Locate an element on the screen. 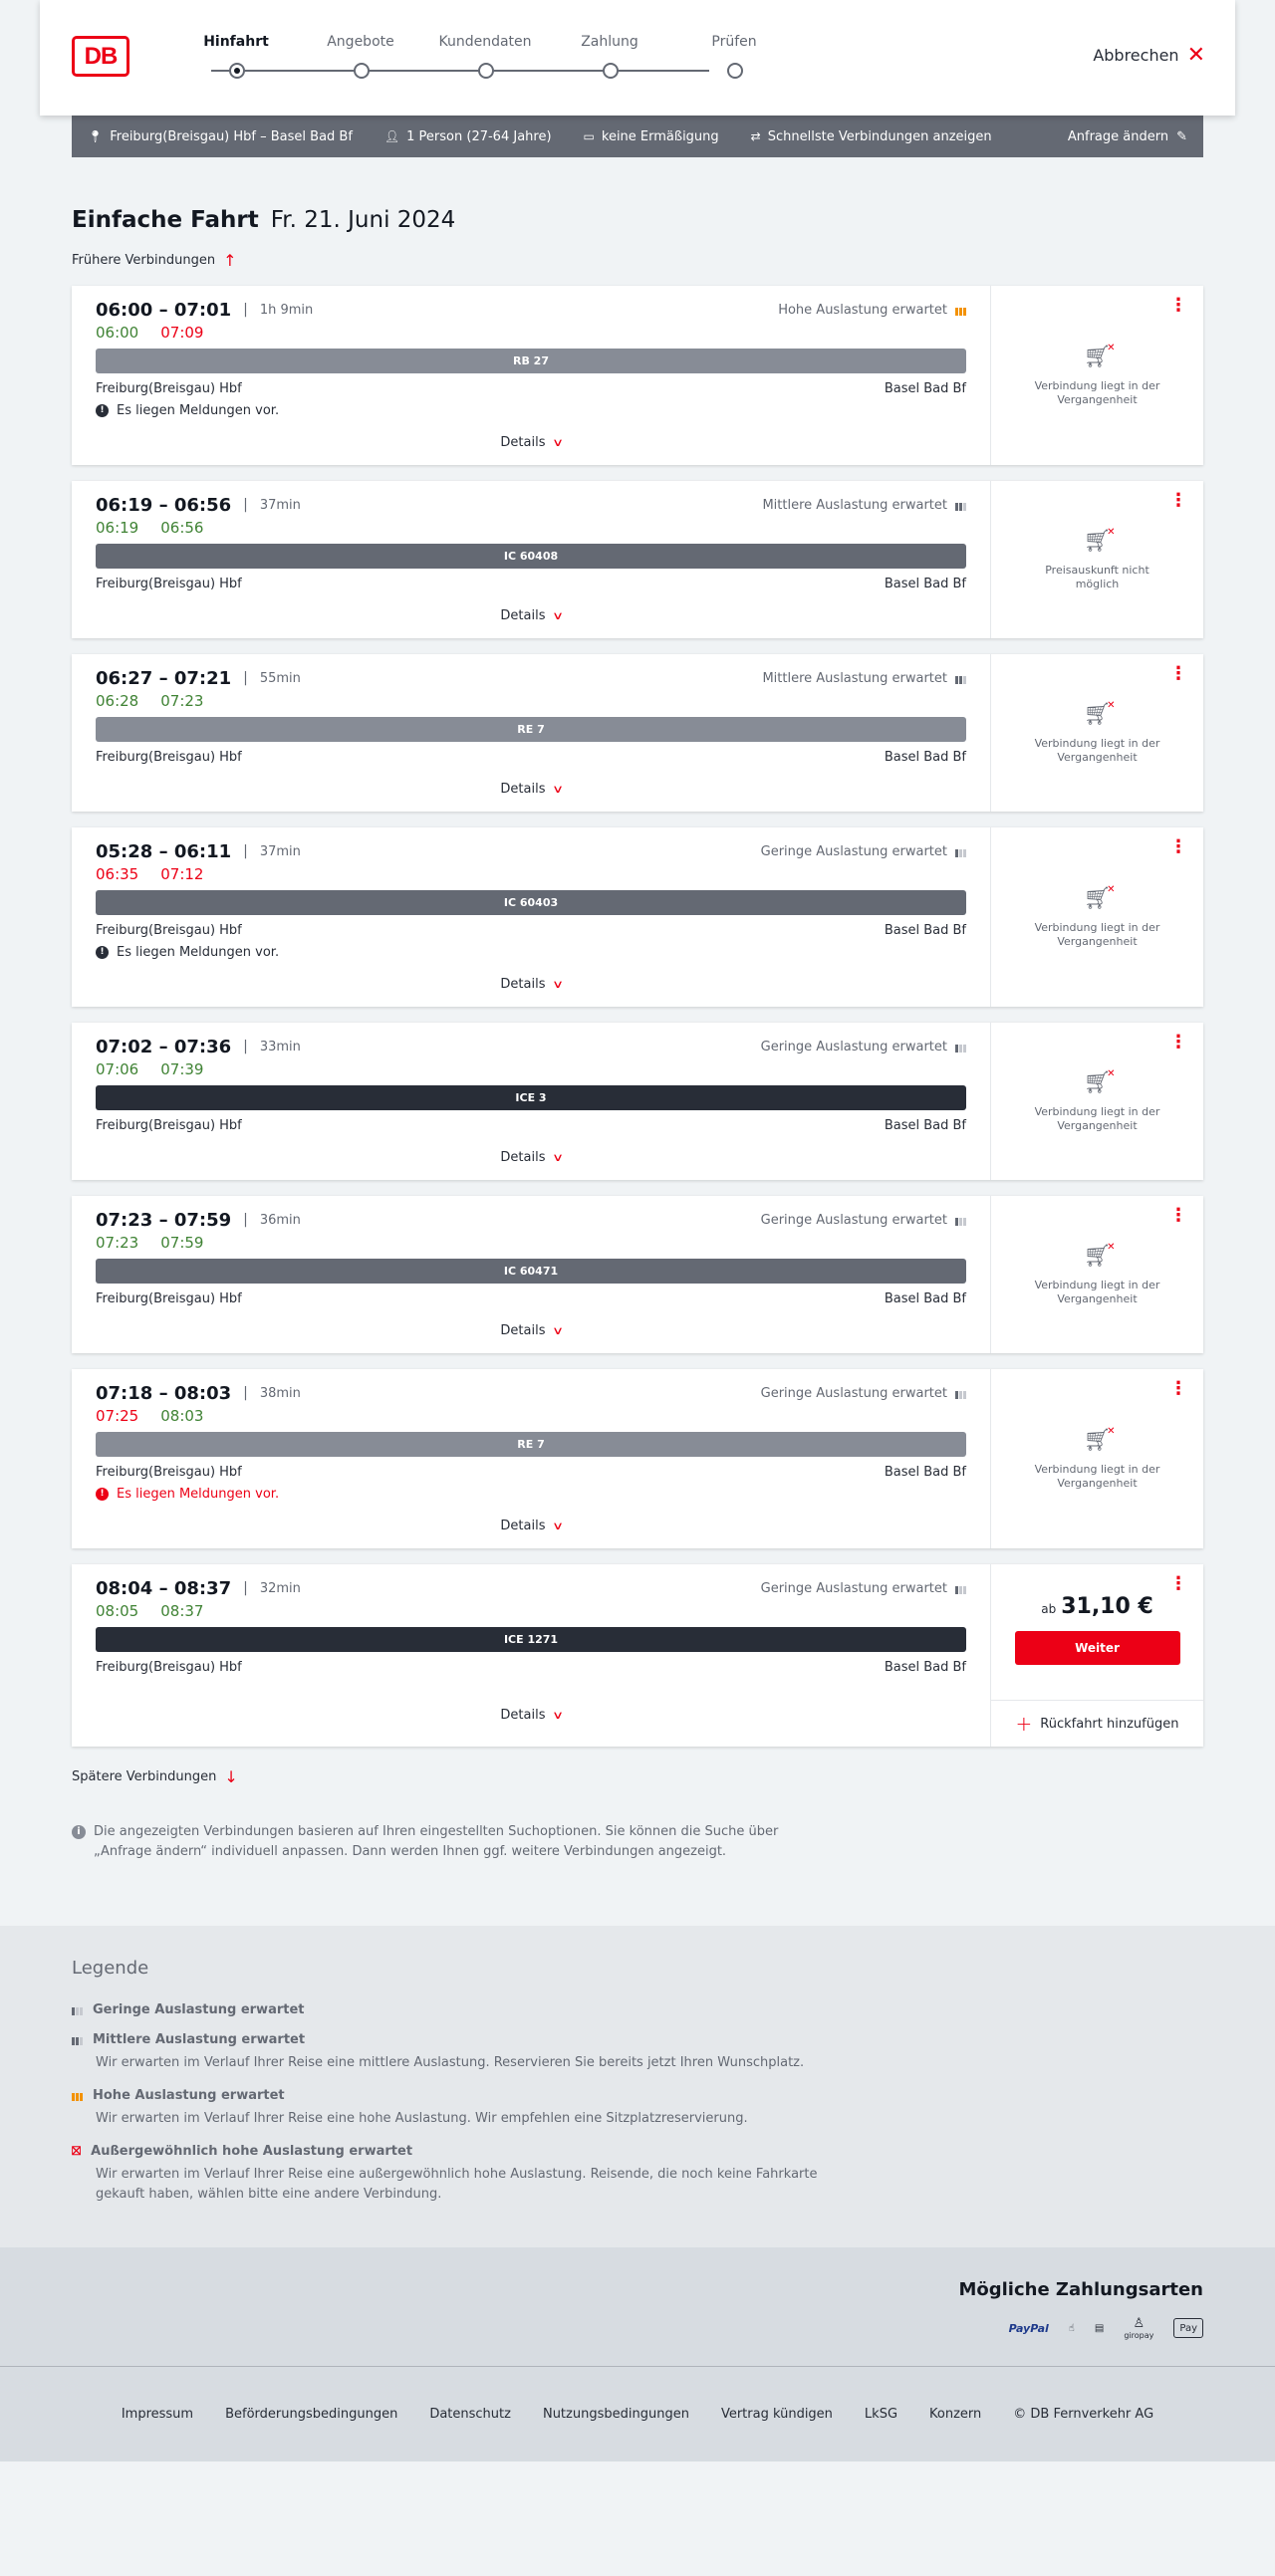 The image size is (1275, 2576). legend-head: Mittlere Auslastung erwartet is located at coordinates (199, 2040).